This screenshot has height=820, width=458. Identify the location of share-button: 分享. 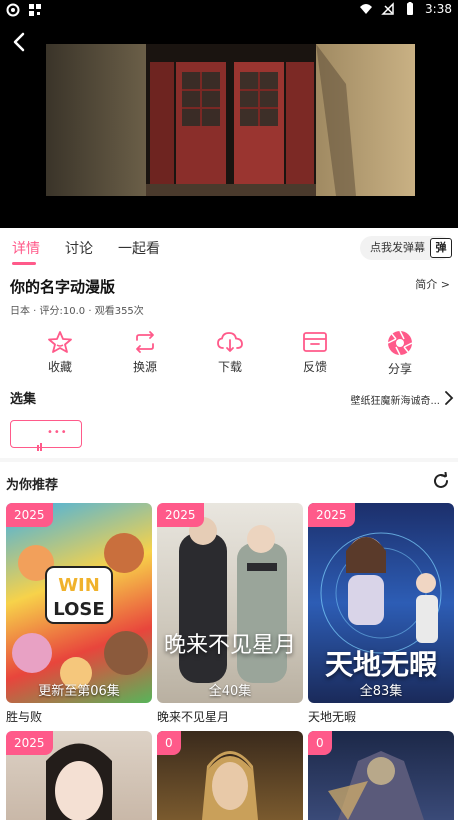
(400, 353).